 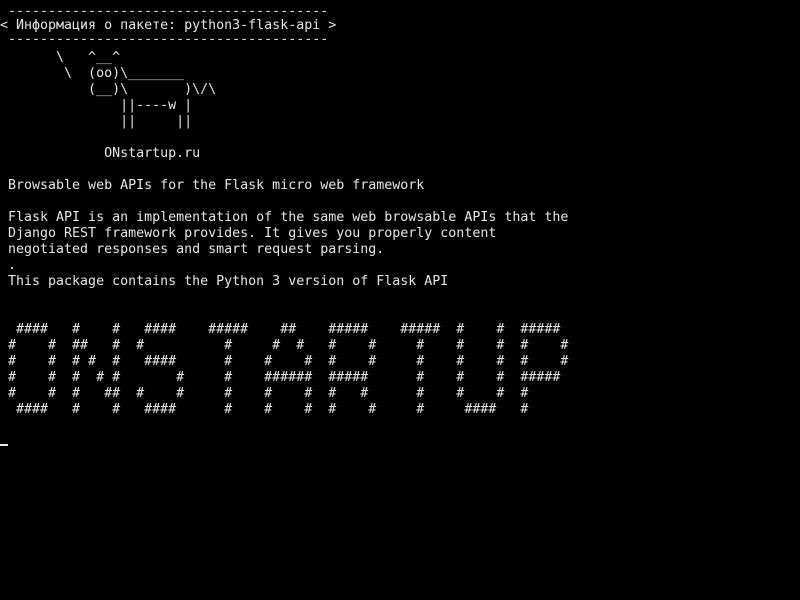 I want to click on banner-art-line: # # # # # # # ###### ##### # # # #####, so click(x=280, y=377).